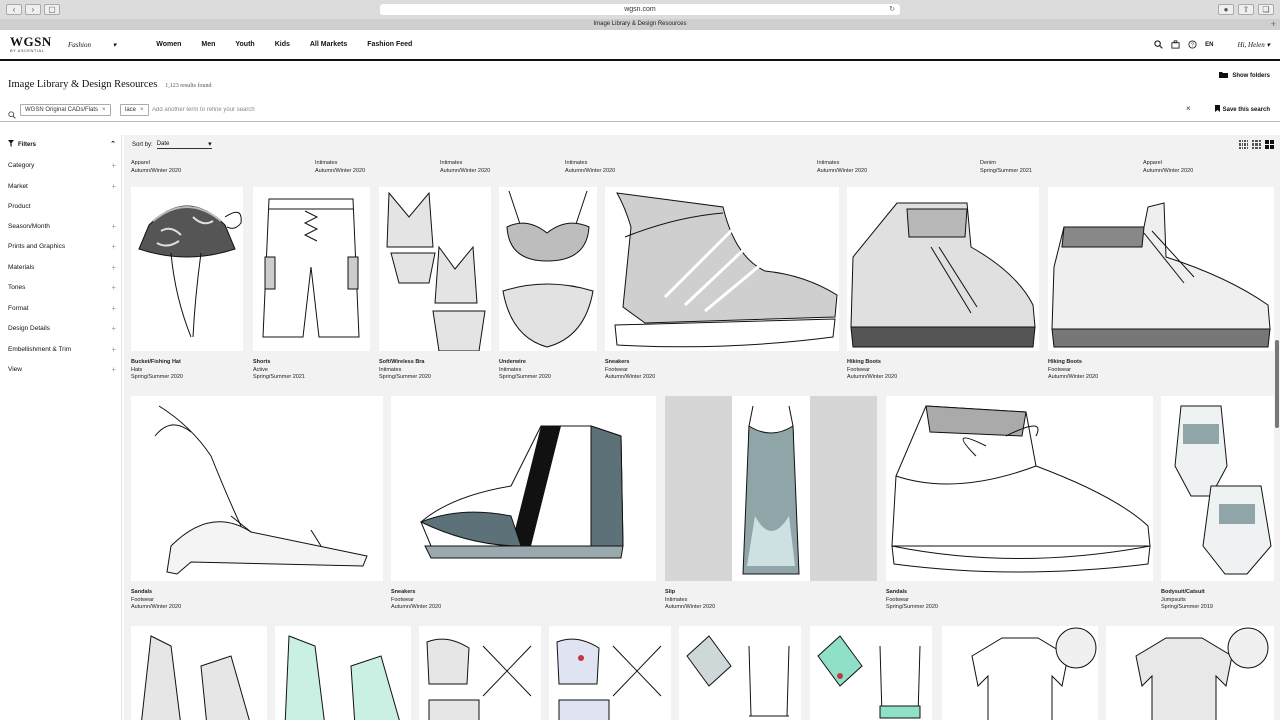 This screenshot has height=720, width=1280. I want to click on grid-large-icon, so click(1269, 144).